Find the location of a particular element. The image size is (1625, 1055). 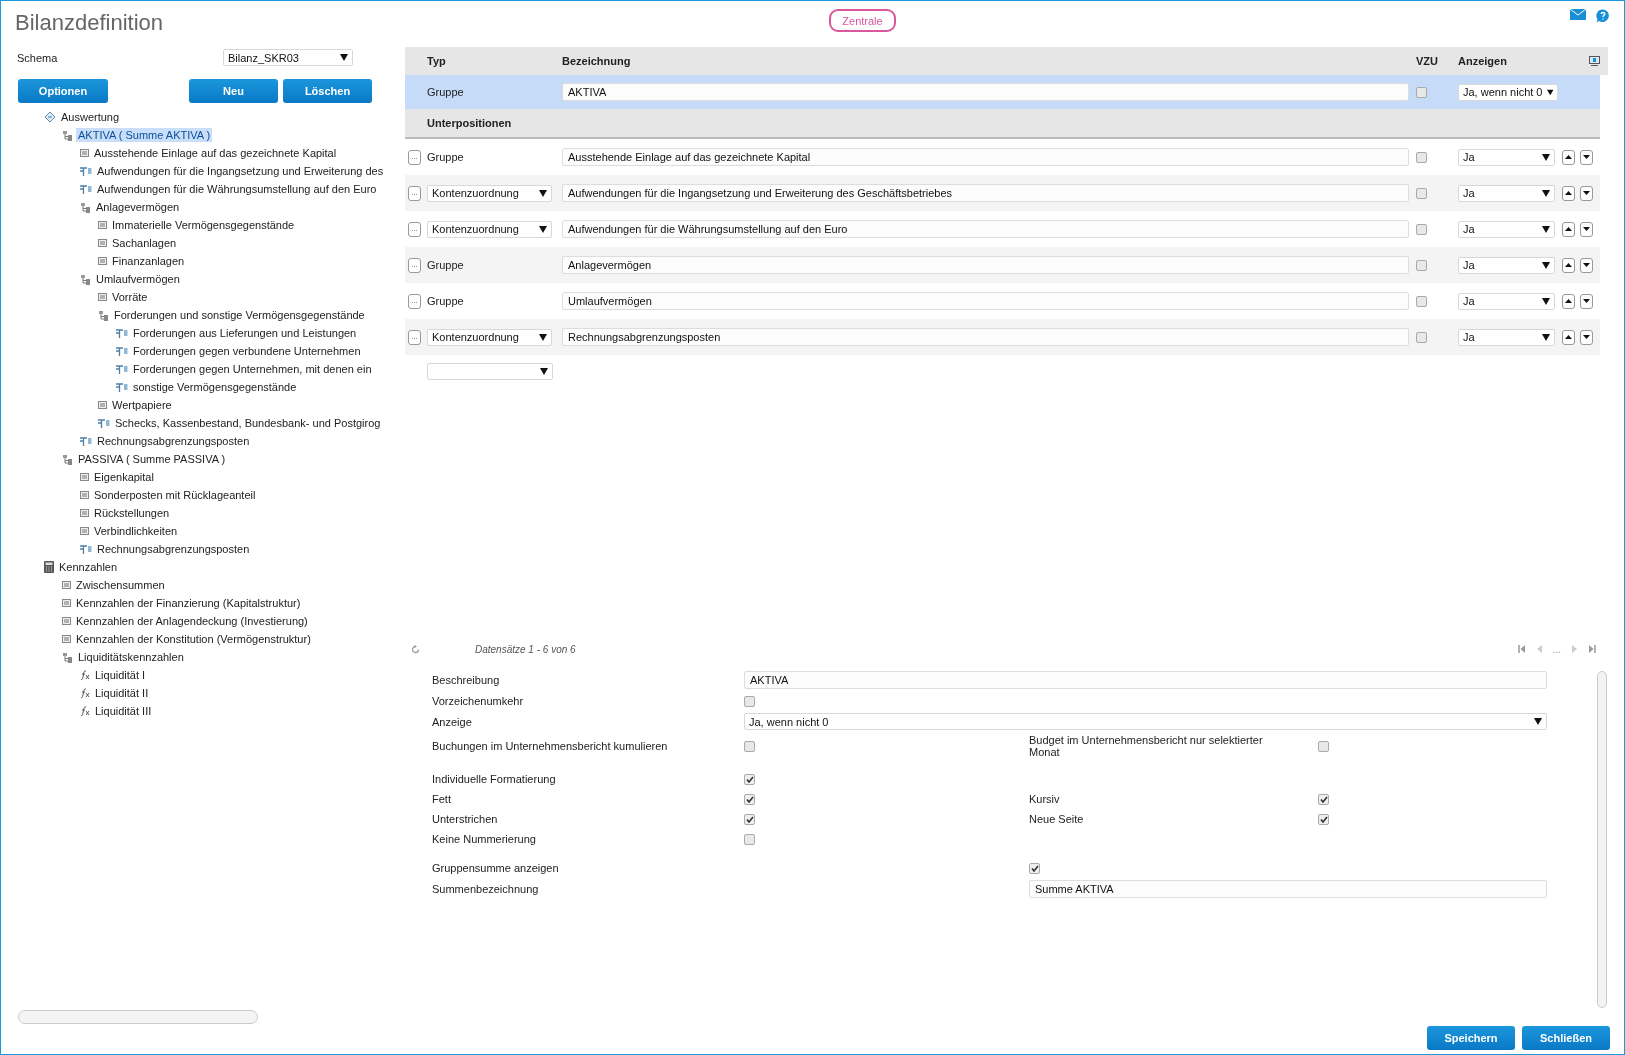

tree-item: Kennzahlen der Anlagendeckung (Investierung) is located at coordinates (192, 621).